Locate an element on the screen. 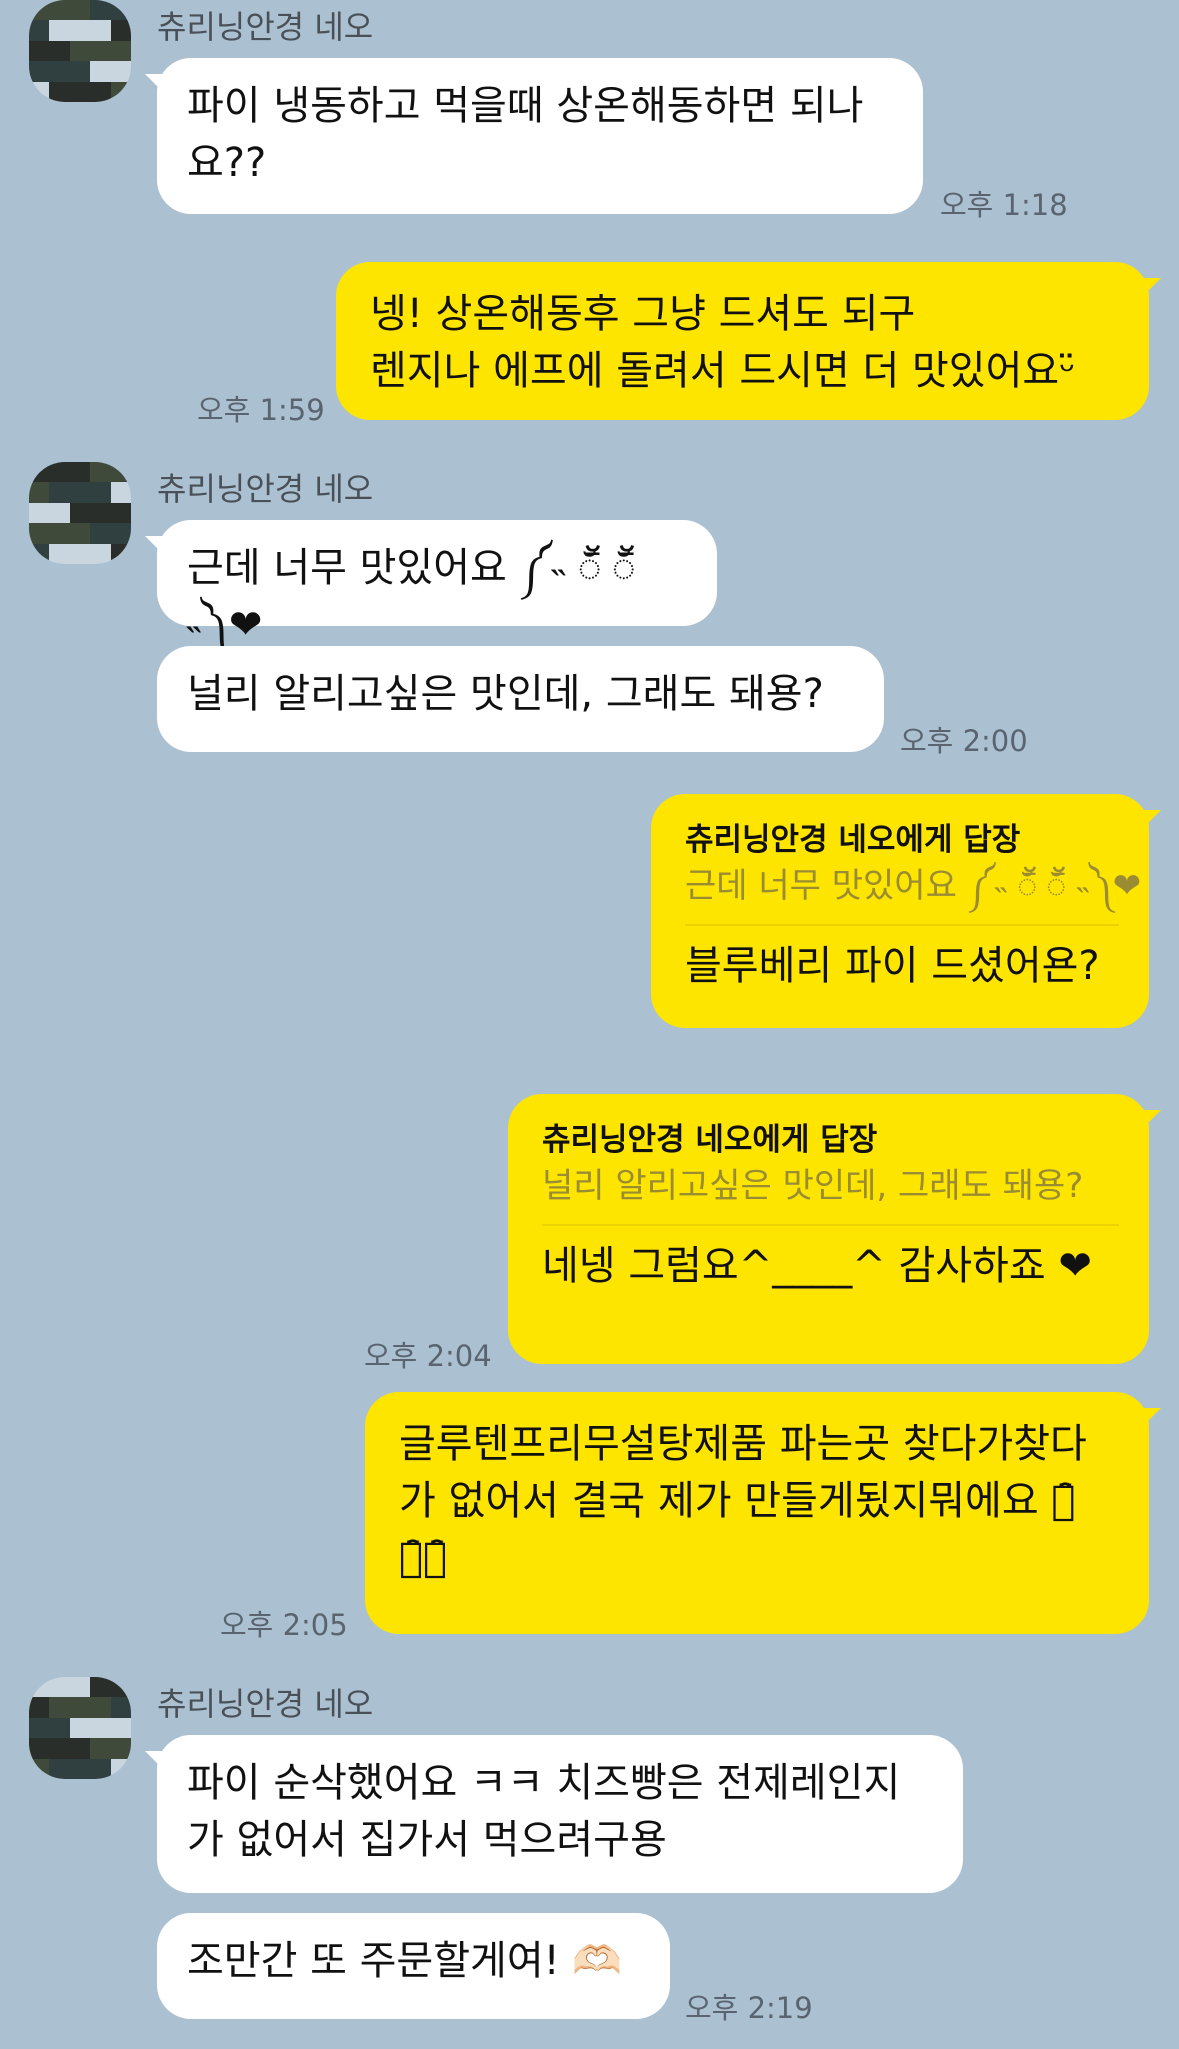 This screenshot has width=1179, height=2049. message-text: 널리 알리고싶은 맛인데, 그래도 돼용? is located at coordinates (505, 694).